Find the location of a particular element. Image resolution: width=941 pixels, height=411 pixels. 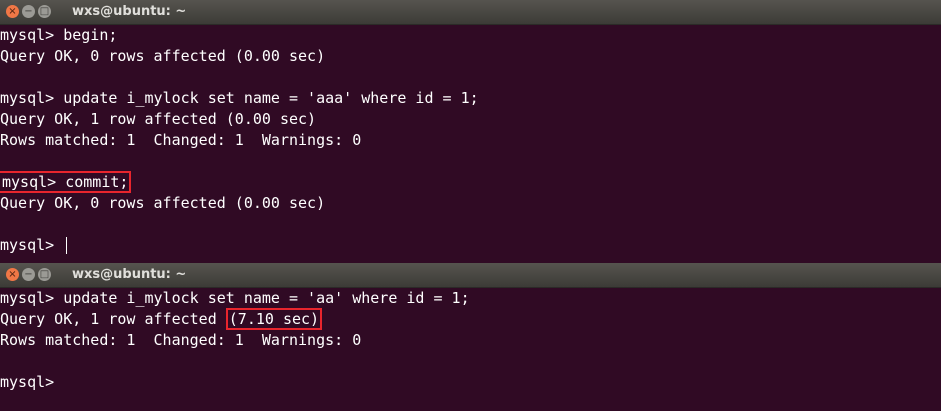

titlebar-bottom: × − □ wxs@ubuntu: ~ is located at coordinates (470, 275).